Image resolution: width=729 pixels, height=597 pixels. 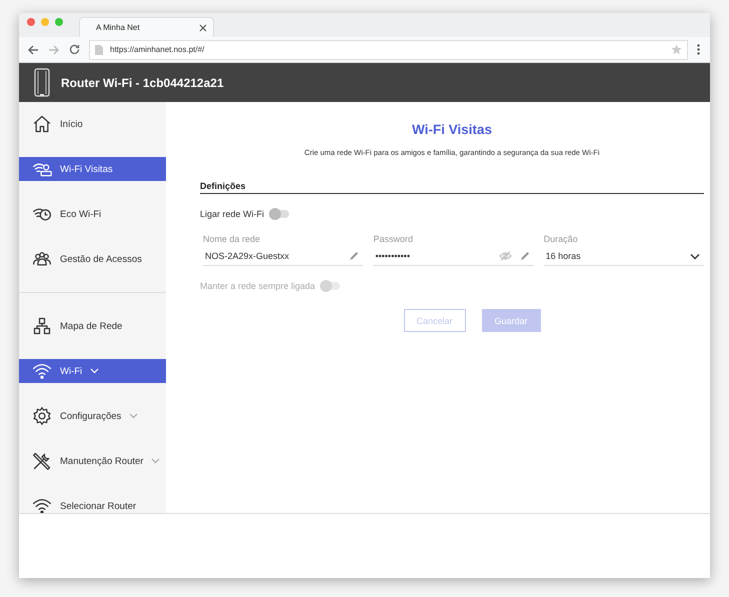 I want to click on sidebar-item: Wi-Fi Visitas, so click(x=92, y=169).